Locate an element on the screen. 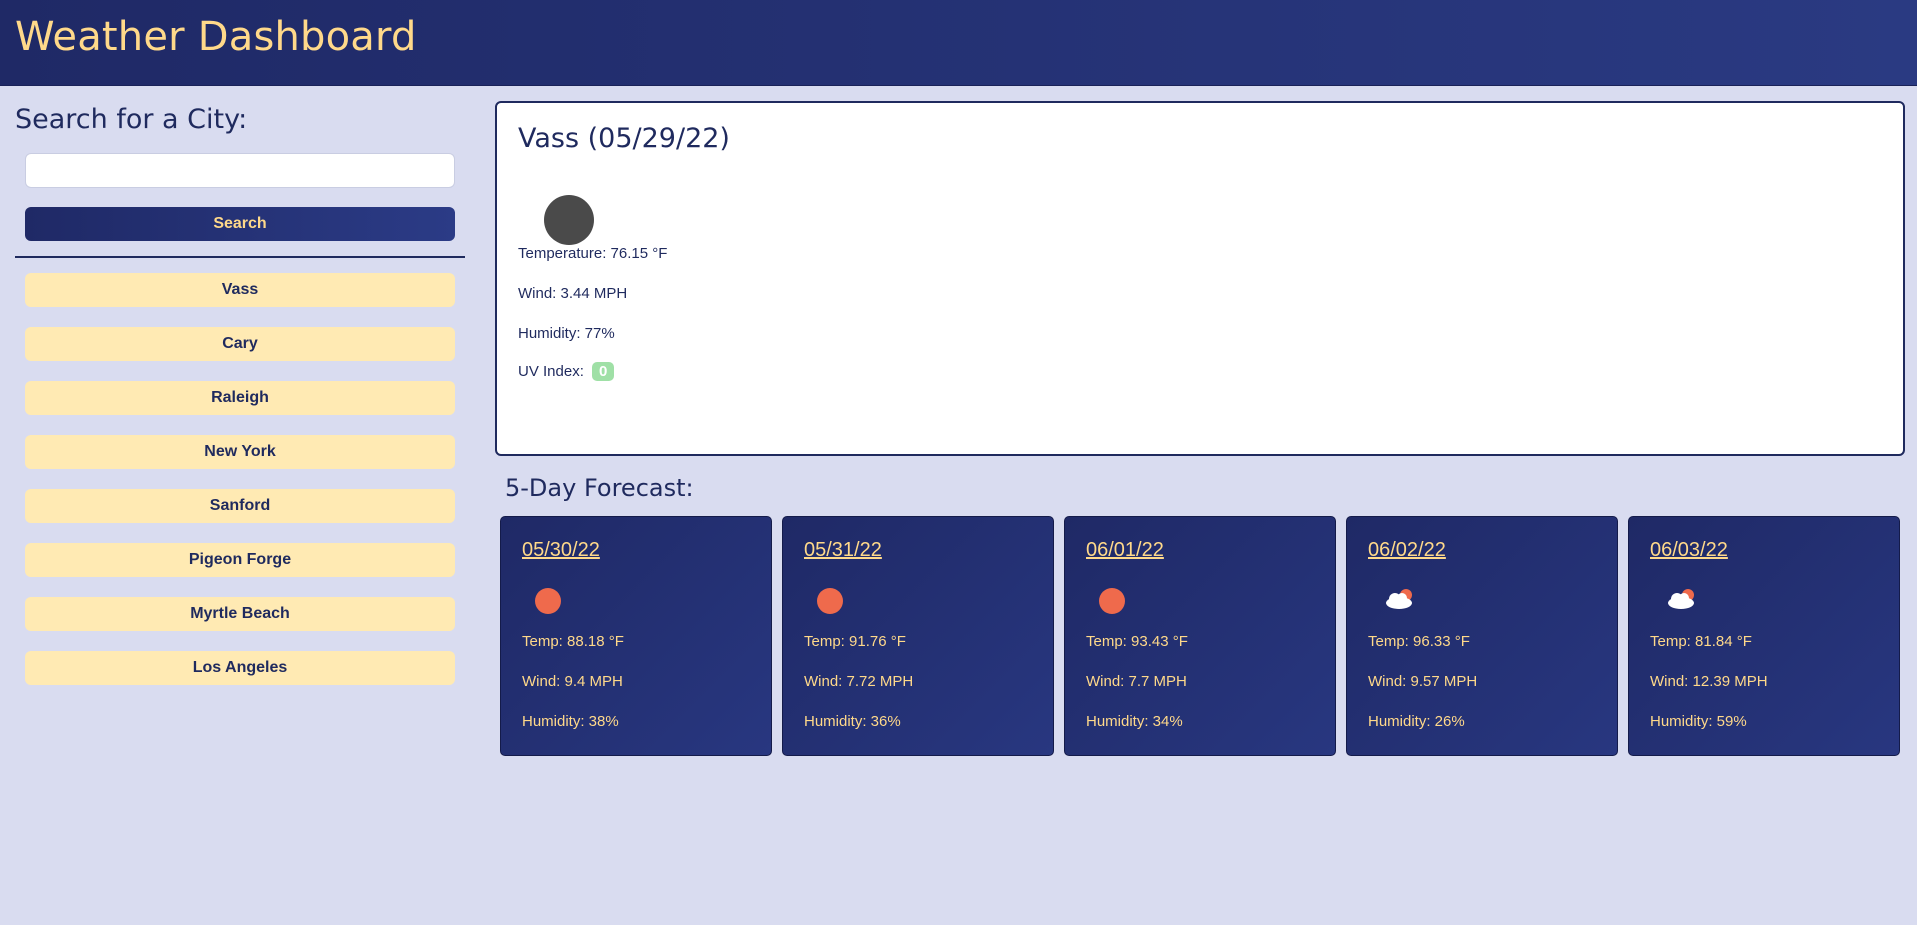  app-header: Weather Dashboard is located at coordinates (958, 43).